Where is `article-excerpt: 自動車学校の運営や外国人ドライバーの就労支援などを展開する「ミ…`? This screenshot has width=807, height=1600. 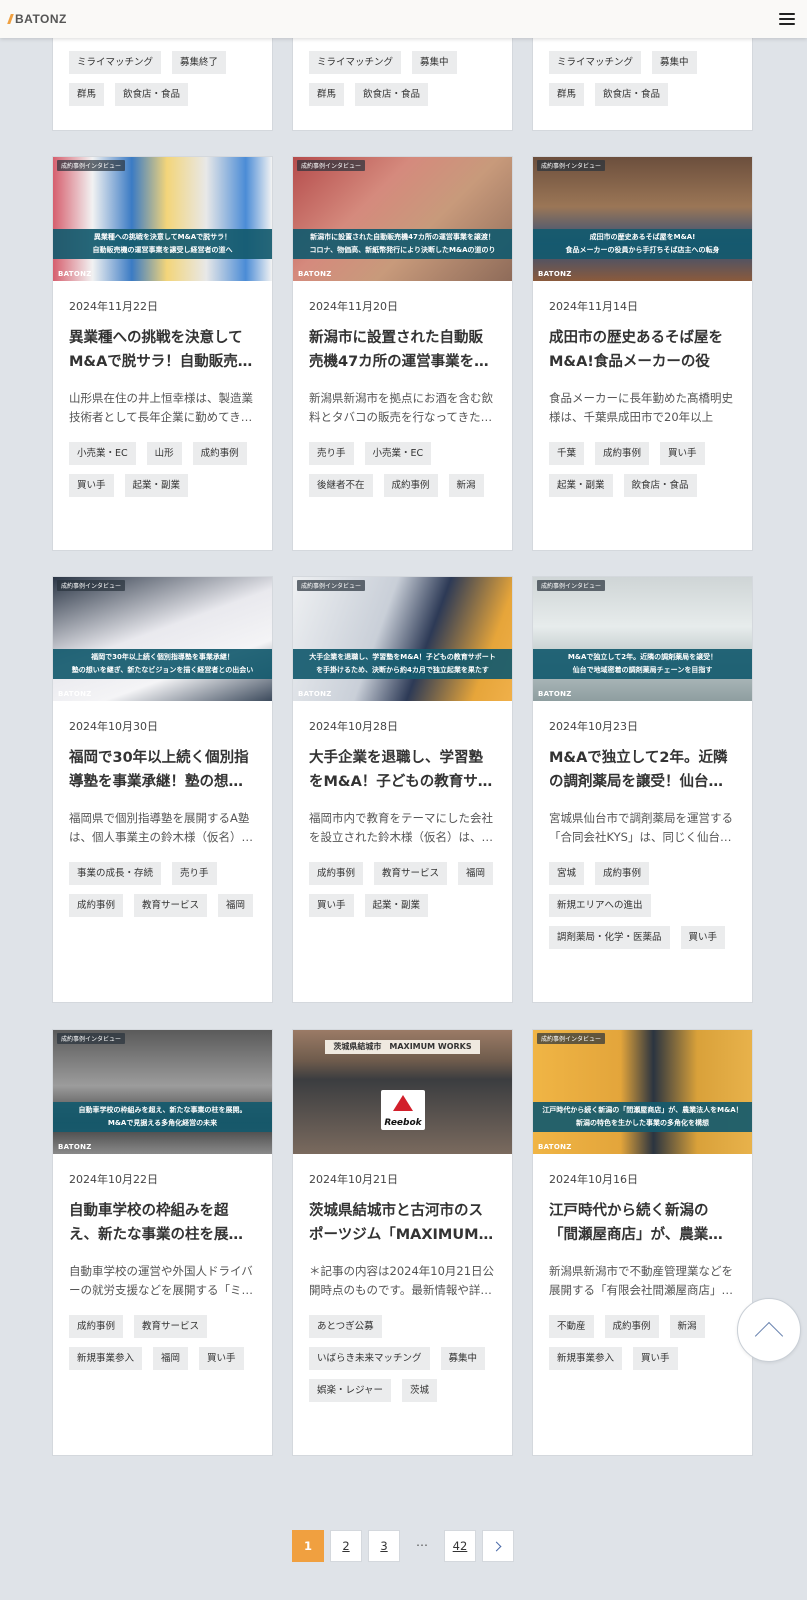
article-excerpt: 自動車学校の運営や外国人ドライバーの就労支援などを展開する「ミ… is located at coordinates (161, 1280).